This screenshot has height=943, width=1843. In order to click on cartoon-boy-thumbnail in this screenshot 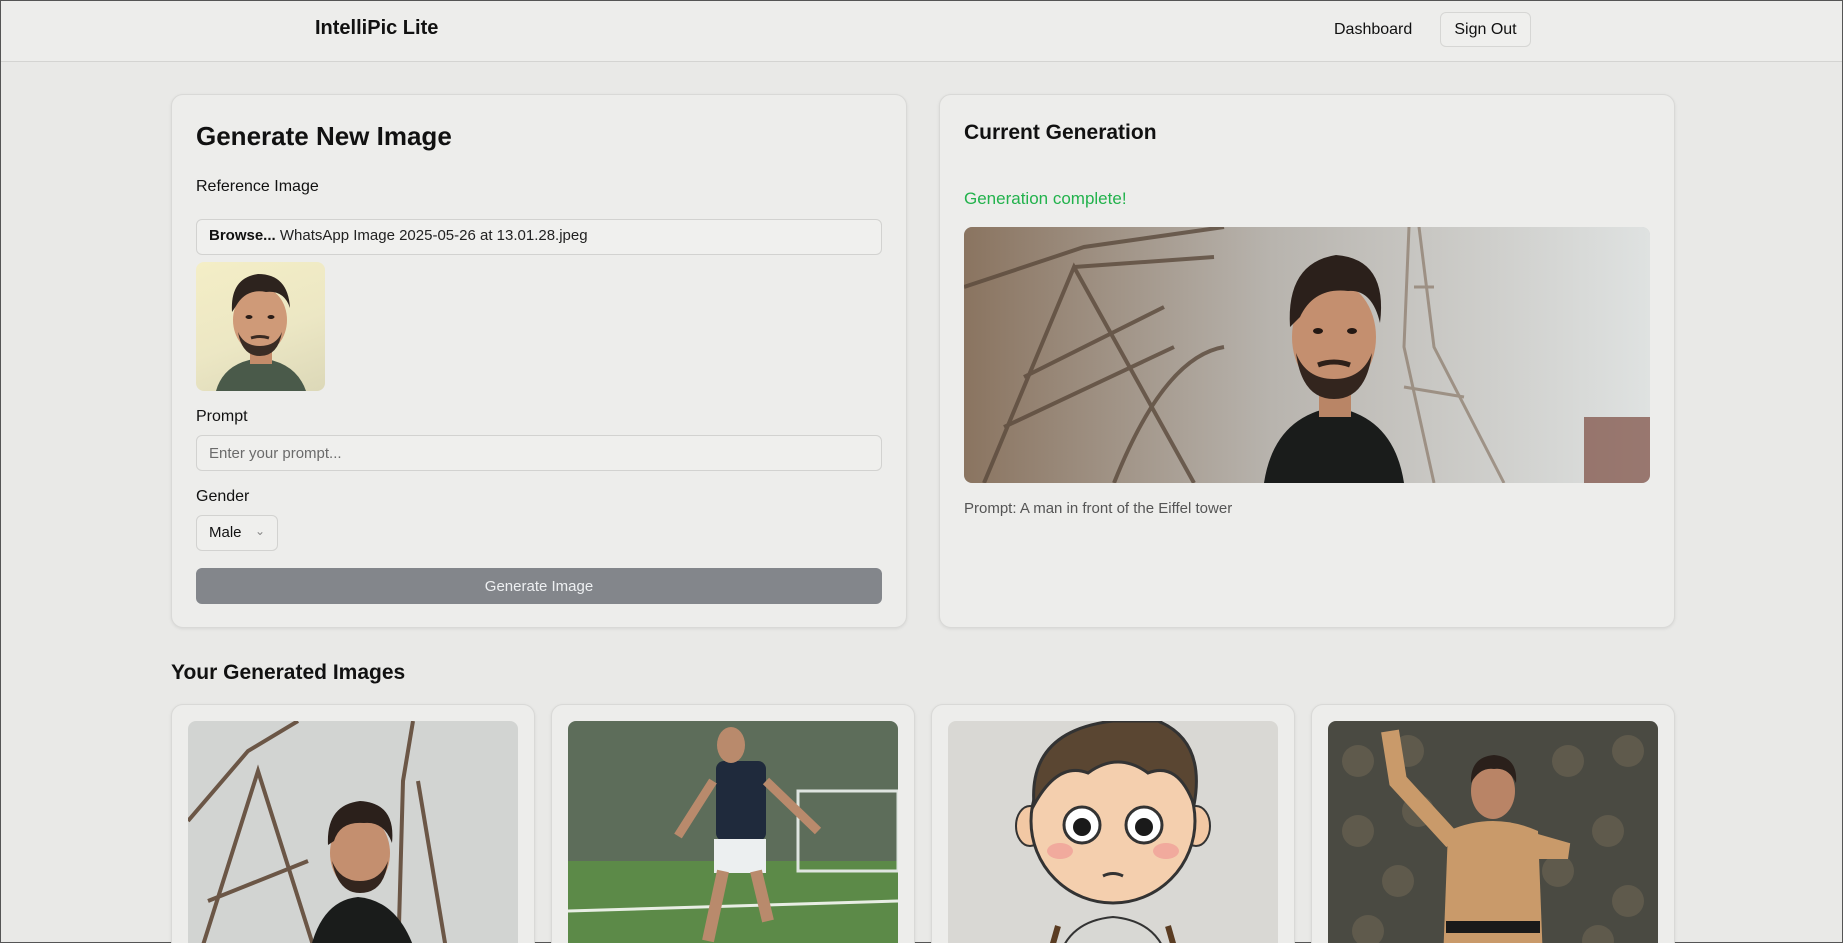, I will do `click(1113, 832)`.